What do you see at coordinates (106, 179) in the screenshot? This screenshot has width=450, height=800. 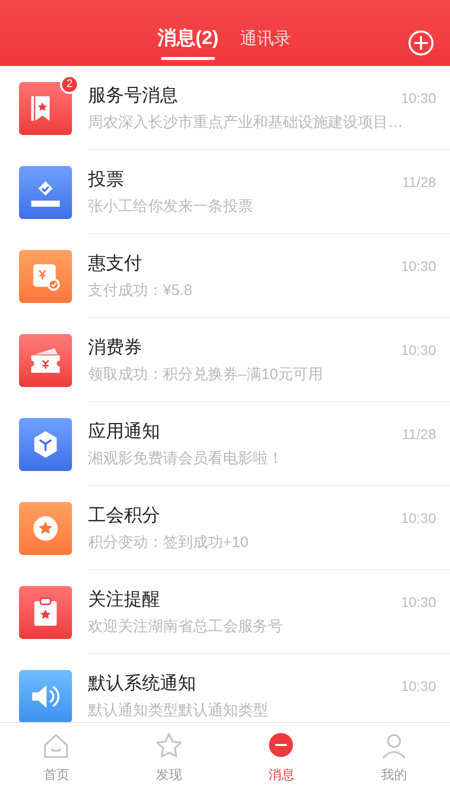 I see `message-title: 投票` at bounding box center [106, 179].